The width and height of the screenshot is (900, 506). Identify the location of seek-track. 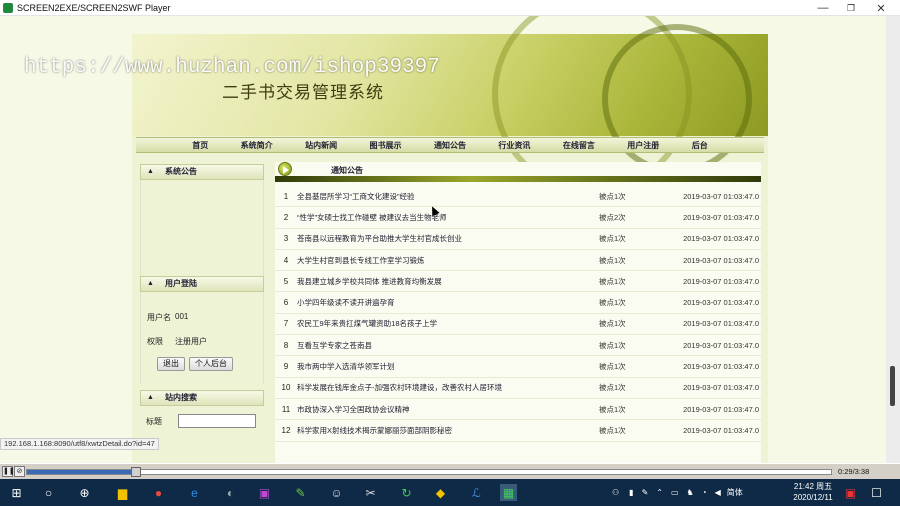
(429, 472).